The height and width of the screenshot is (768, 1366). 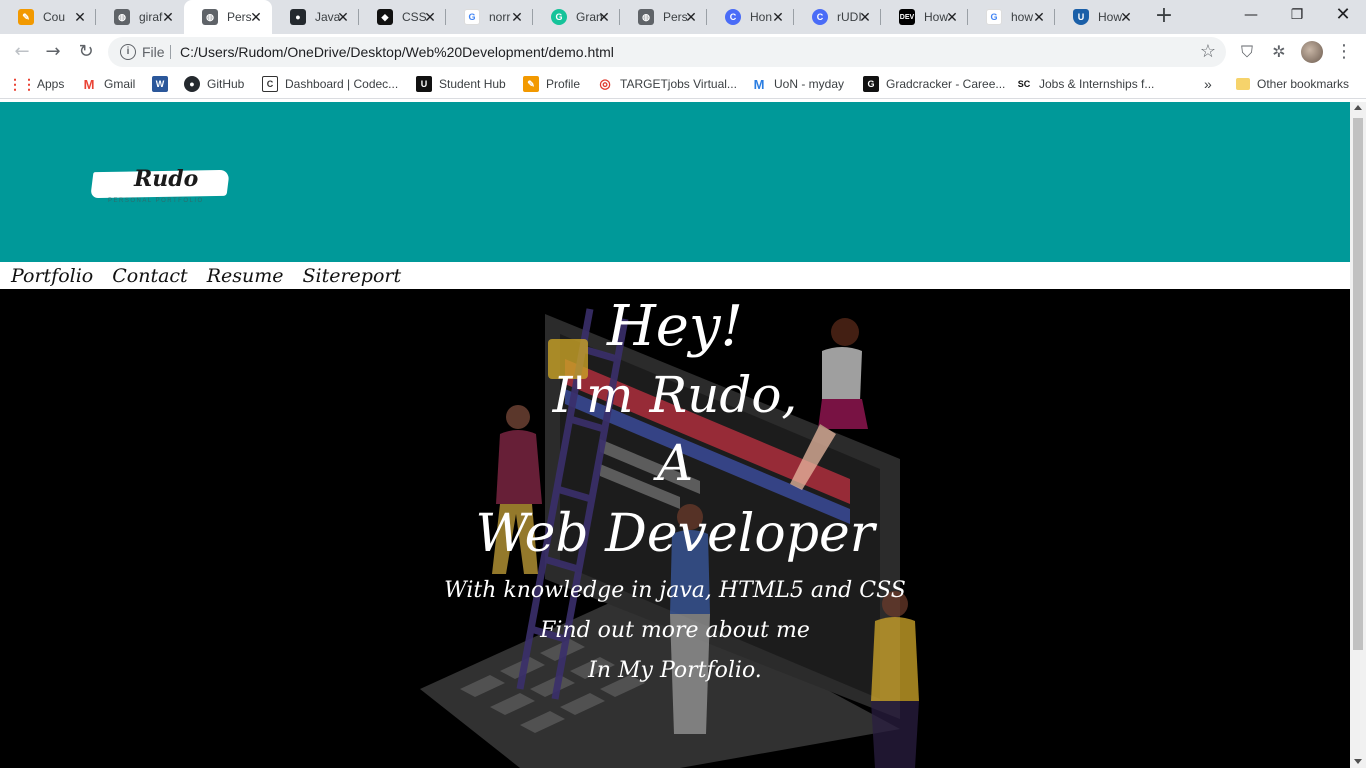 I want to click on sc-icon: SC, so click(x=1024, y=84).